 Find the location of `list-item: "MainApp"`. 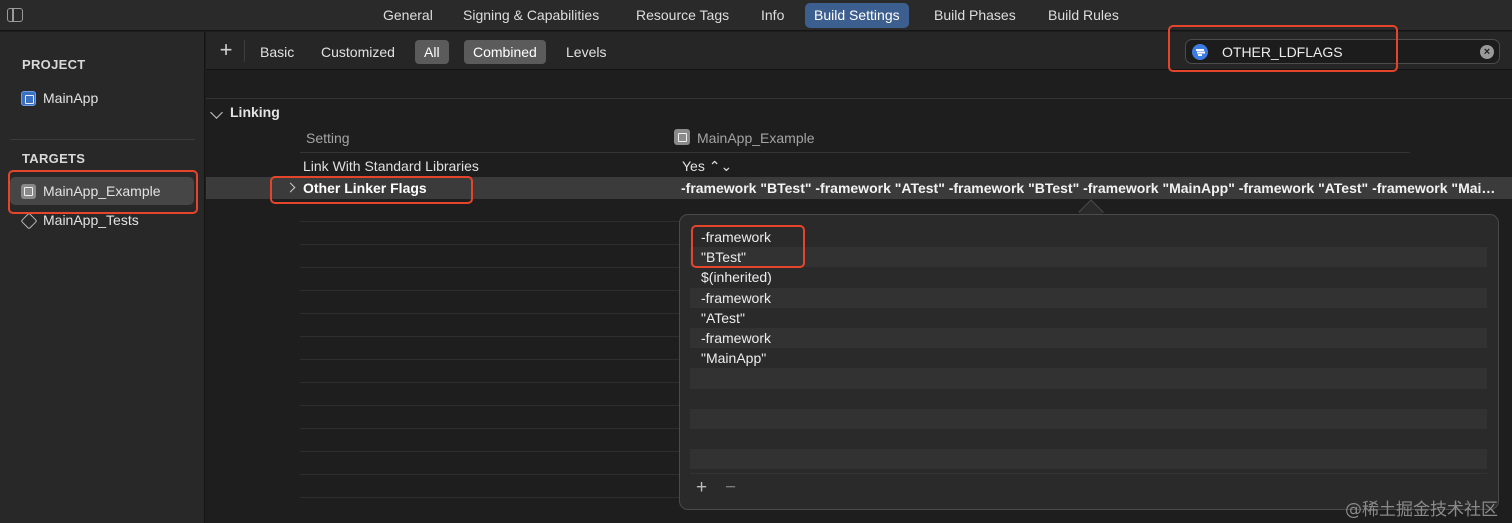

list-item: "MainApp" is located at coordinates (1088, 358).